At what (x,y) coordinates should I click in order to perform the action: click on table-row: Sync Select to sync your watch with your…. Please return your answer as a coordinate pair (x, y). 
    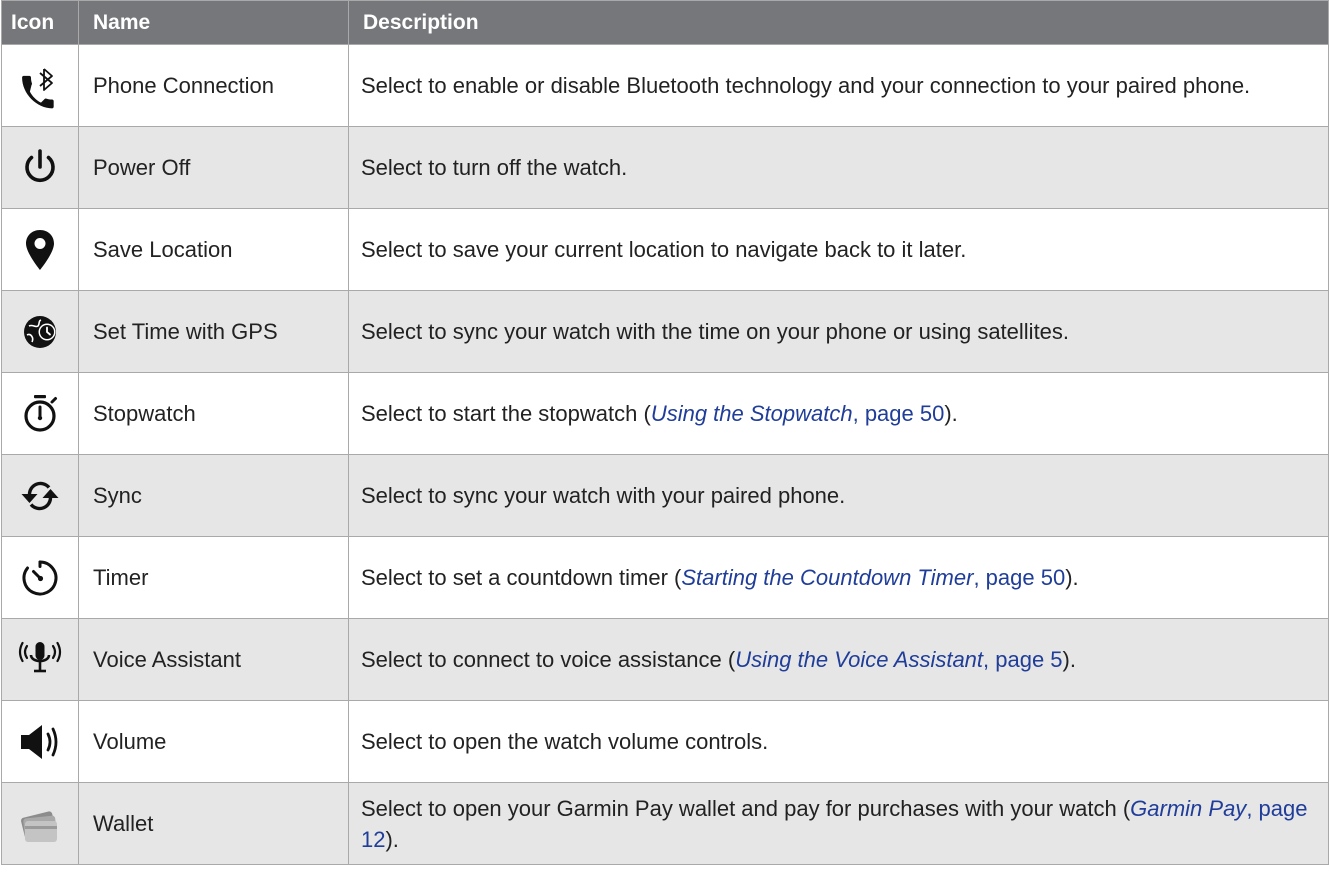
    Looking at the image, I should click on (665, 495).